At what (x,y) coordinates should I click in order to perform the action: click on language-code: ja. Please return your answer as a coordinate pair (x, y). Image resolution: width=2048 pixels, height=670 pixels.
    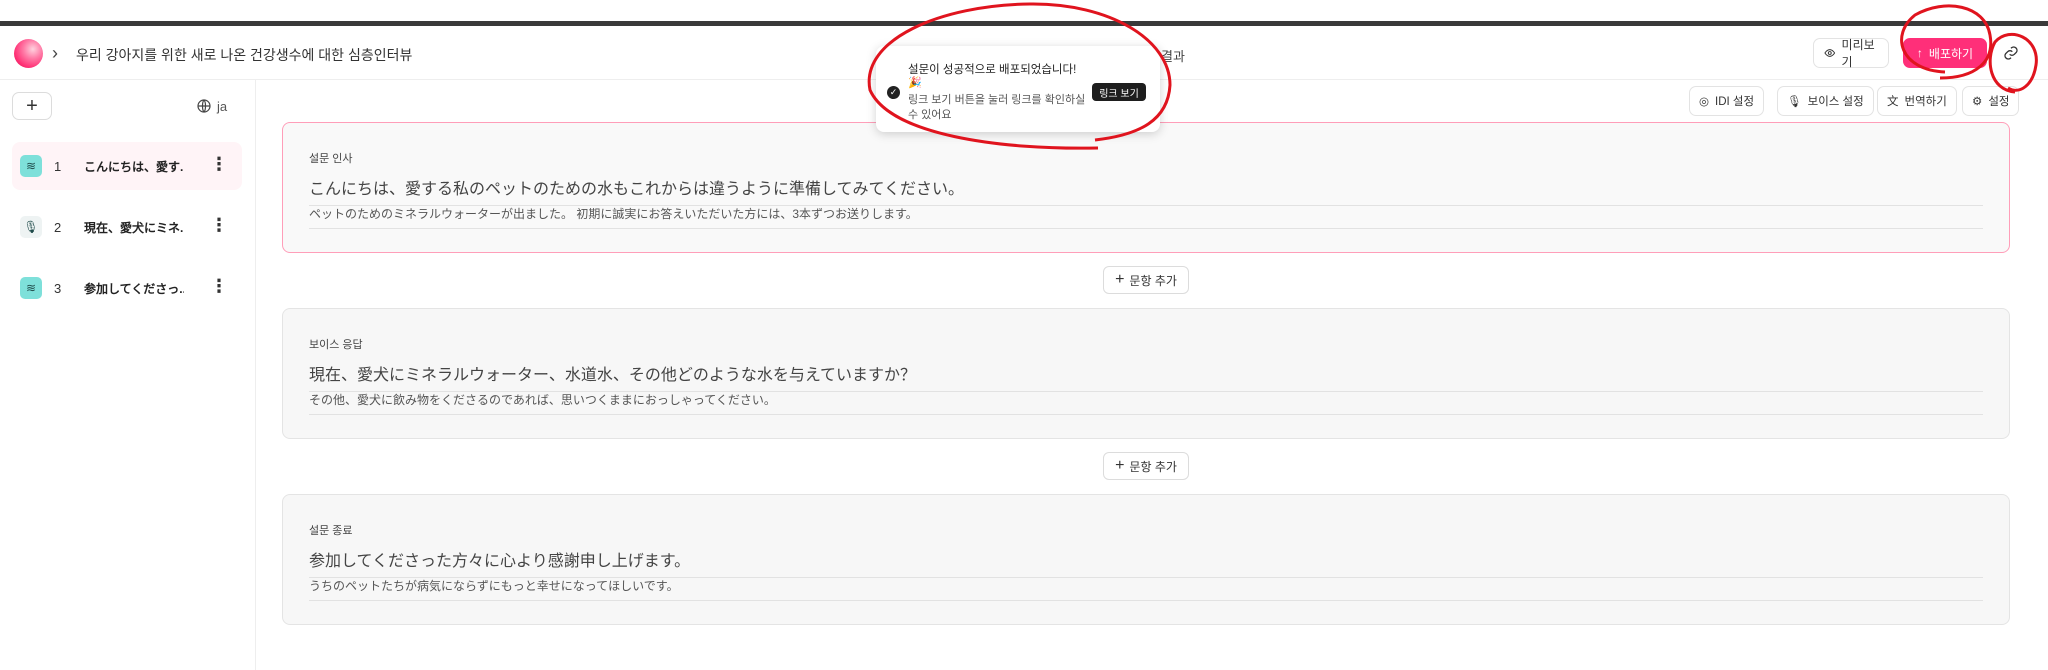
    Looking at the image, I should click on (222, 106).